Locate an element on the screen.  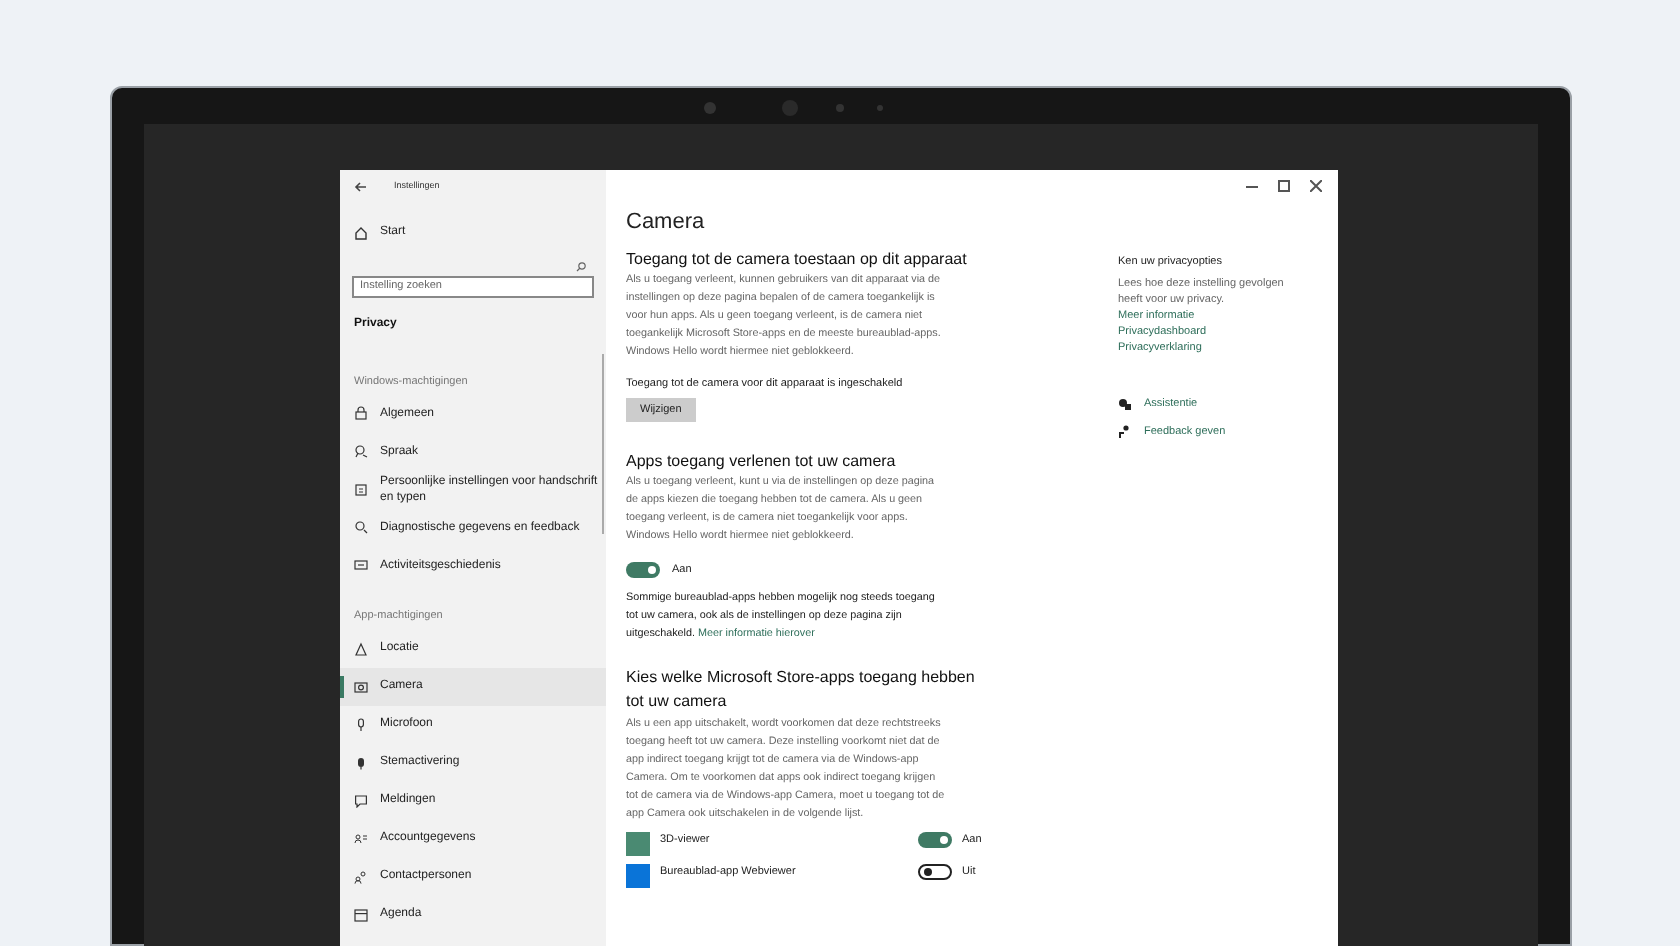
section-heading: Apps toegang verlenen tot uw camera is located at coordinates (762, 461).